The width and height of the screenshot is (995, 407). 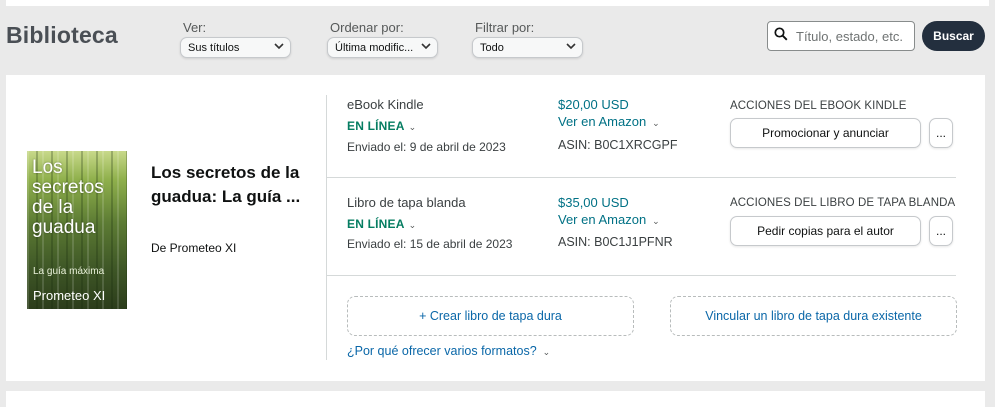 What do you see at coordinates (813, 316) in the screenshot?
I see `link-hardcover-button: Vincular un libro de tapa dura existente` at bounding box center [813, 316].